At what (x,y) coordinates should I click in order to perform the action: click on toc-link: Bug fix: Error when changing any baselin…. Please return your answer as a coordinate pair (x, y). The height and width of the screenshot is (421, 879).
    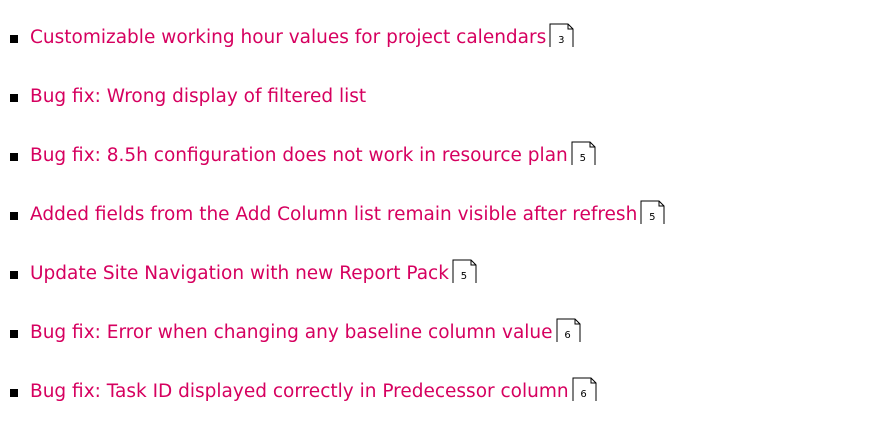
    Looking at the image, I should click on (291, 333).